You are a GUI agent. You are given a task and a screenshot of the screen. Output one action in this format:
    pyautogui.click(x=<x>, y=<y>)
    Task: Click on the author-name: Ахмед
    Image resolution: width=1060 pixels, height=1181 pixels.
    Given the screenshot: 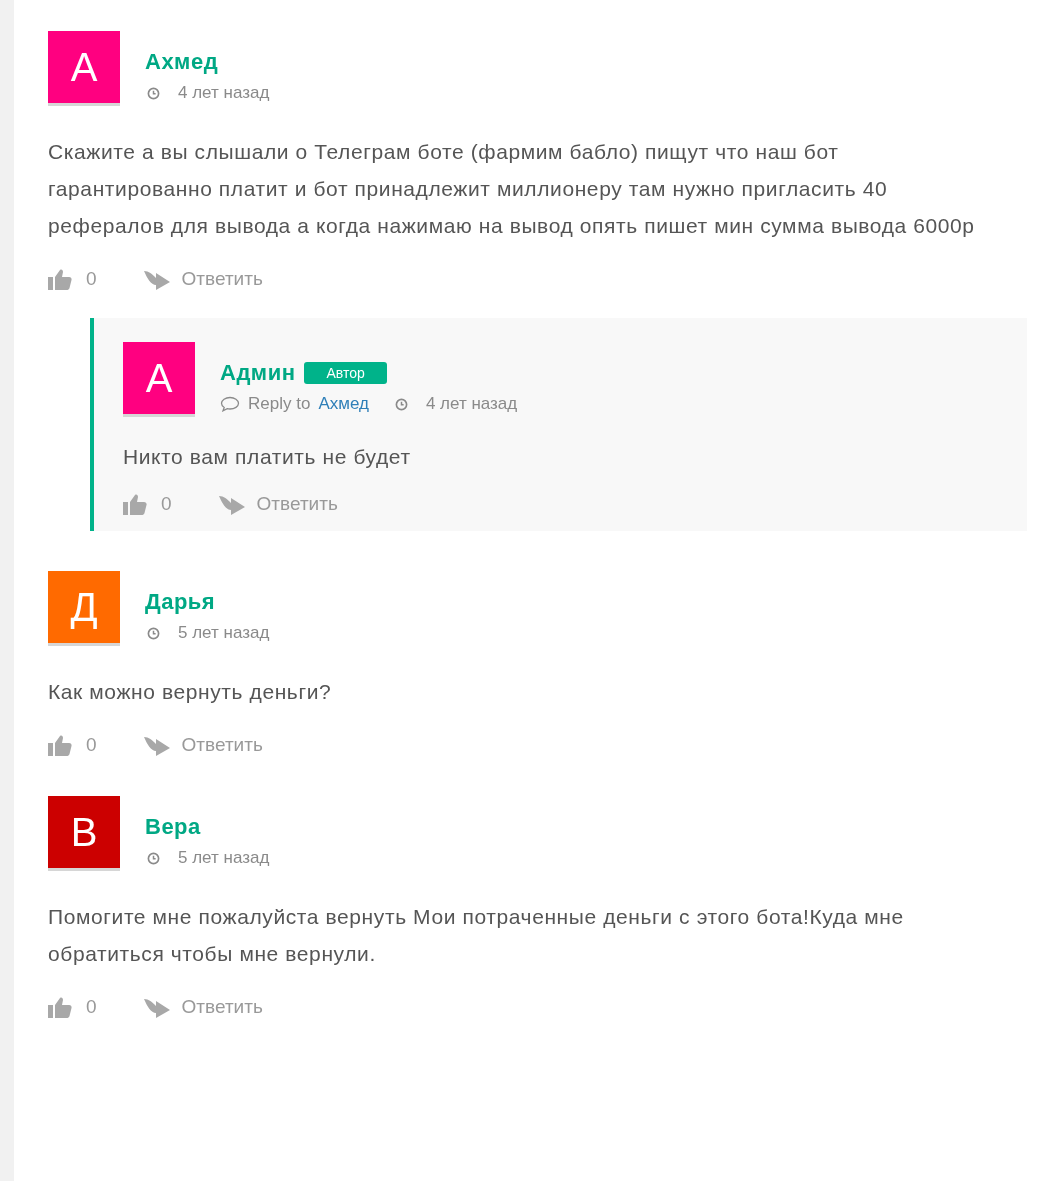 What is the action you would take?
    pyautogui.click(x=182, y=62)
    